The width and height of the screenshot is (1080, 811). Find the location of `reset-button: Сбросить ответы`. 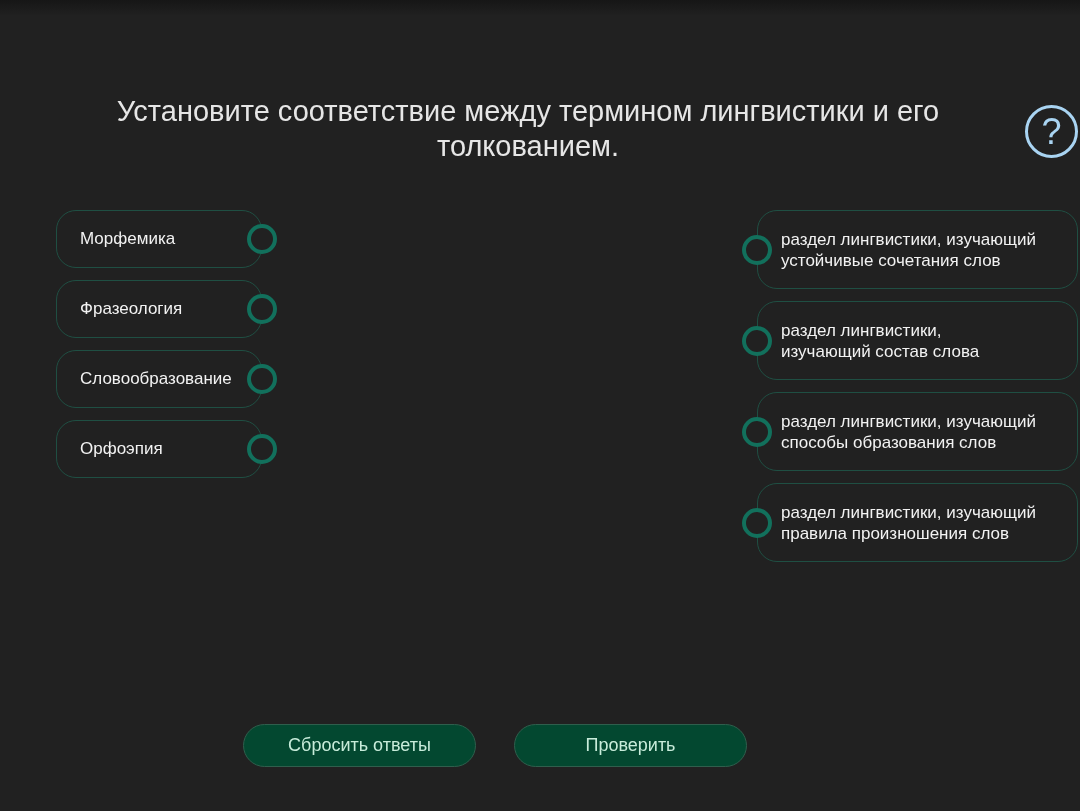

reset-button: Сбросить ответы is located at coordinates (359, 745).